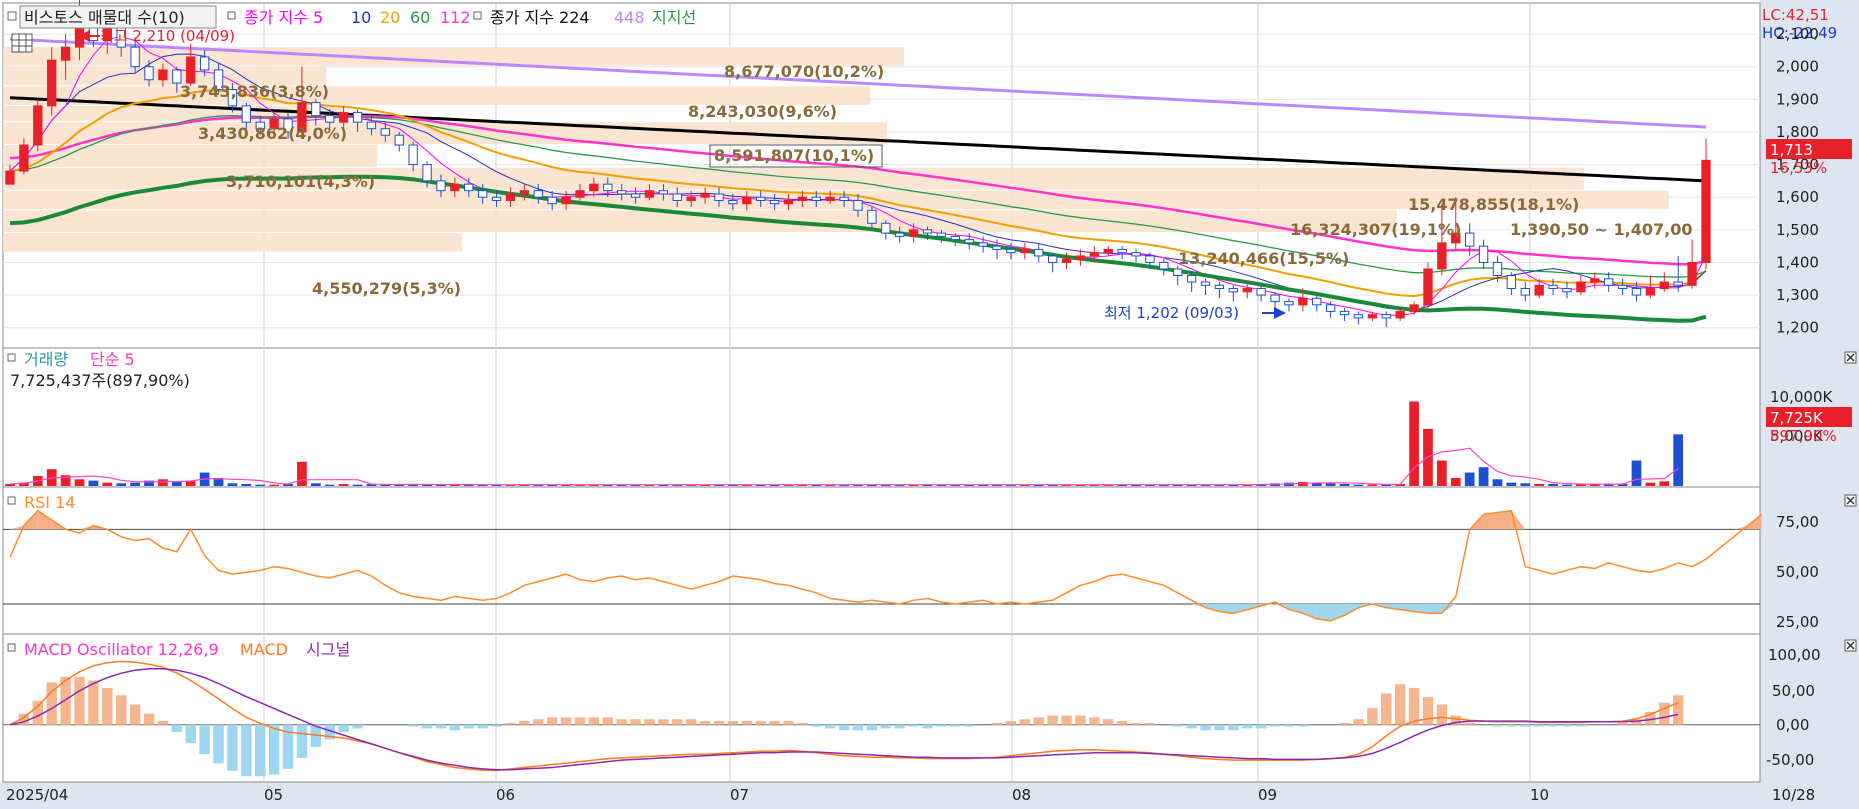  I want to click on volume-title: 거래량, so click(46, 359).